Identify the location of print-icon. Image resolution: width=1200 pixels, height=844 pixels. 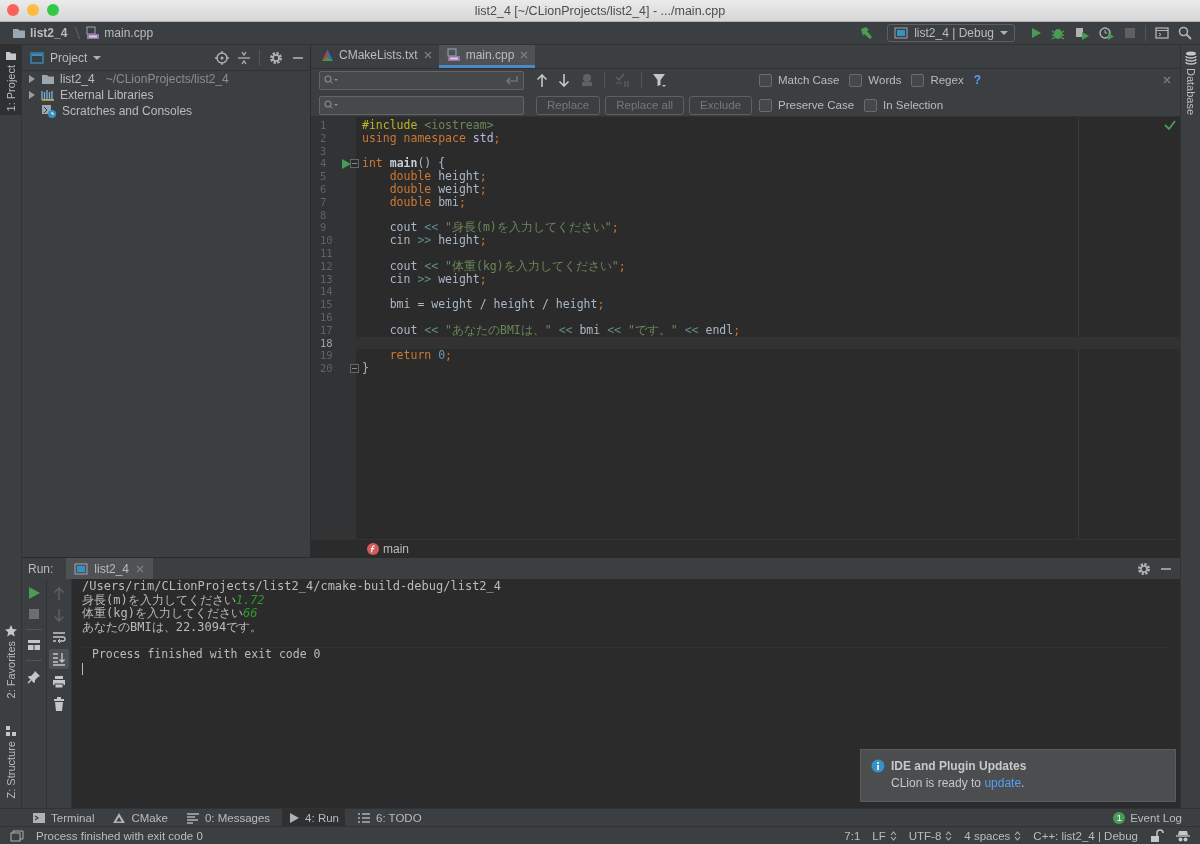
(59, 681).